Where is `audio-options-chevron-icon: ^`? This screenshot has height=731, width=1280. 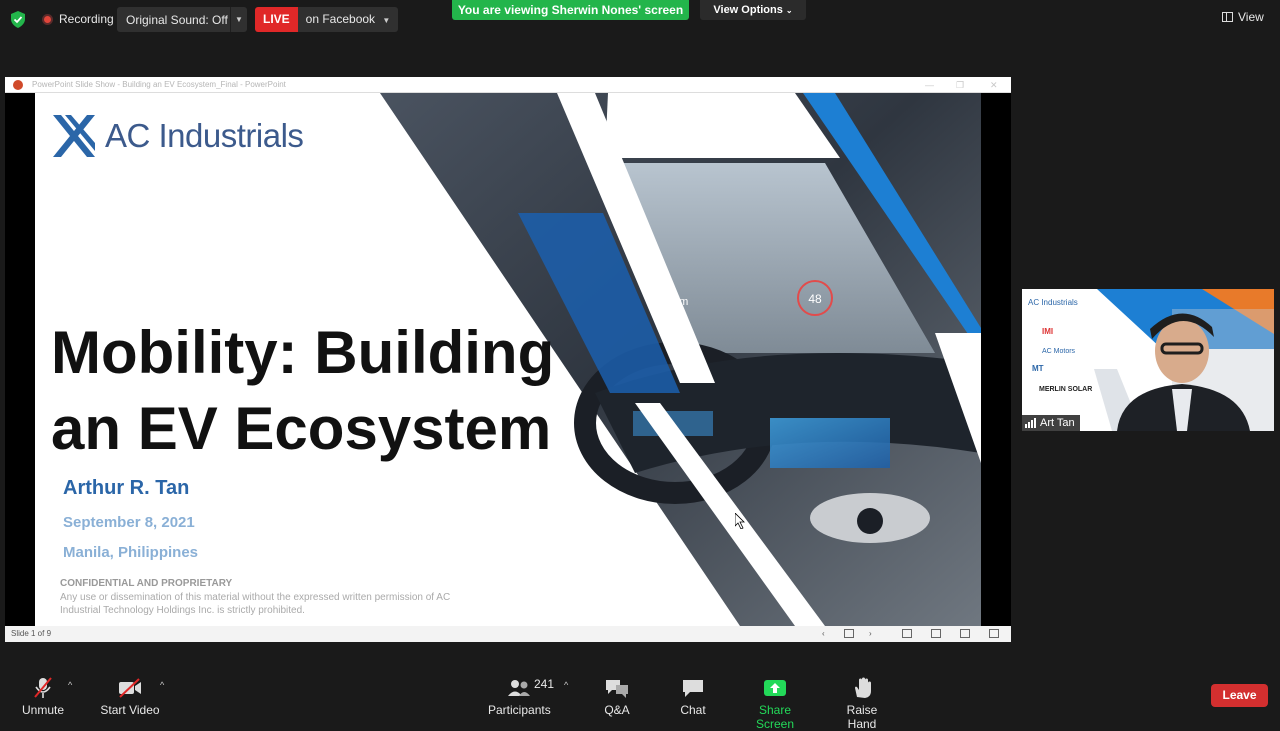 audio-options-chevron-icon: ^ is located at coordinates (70, 685).